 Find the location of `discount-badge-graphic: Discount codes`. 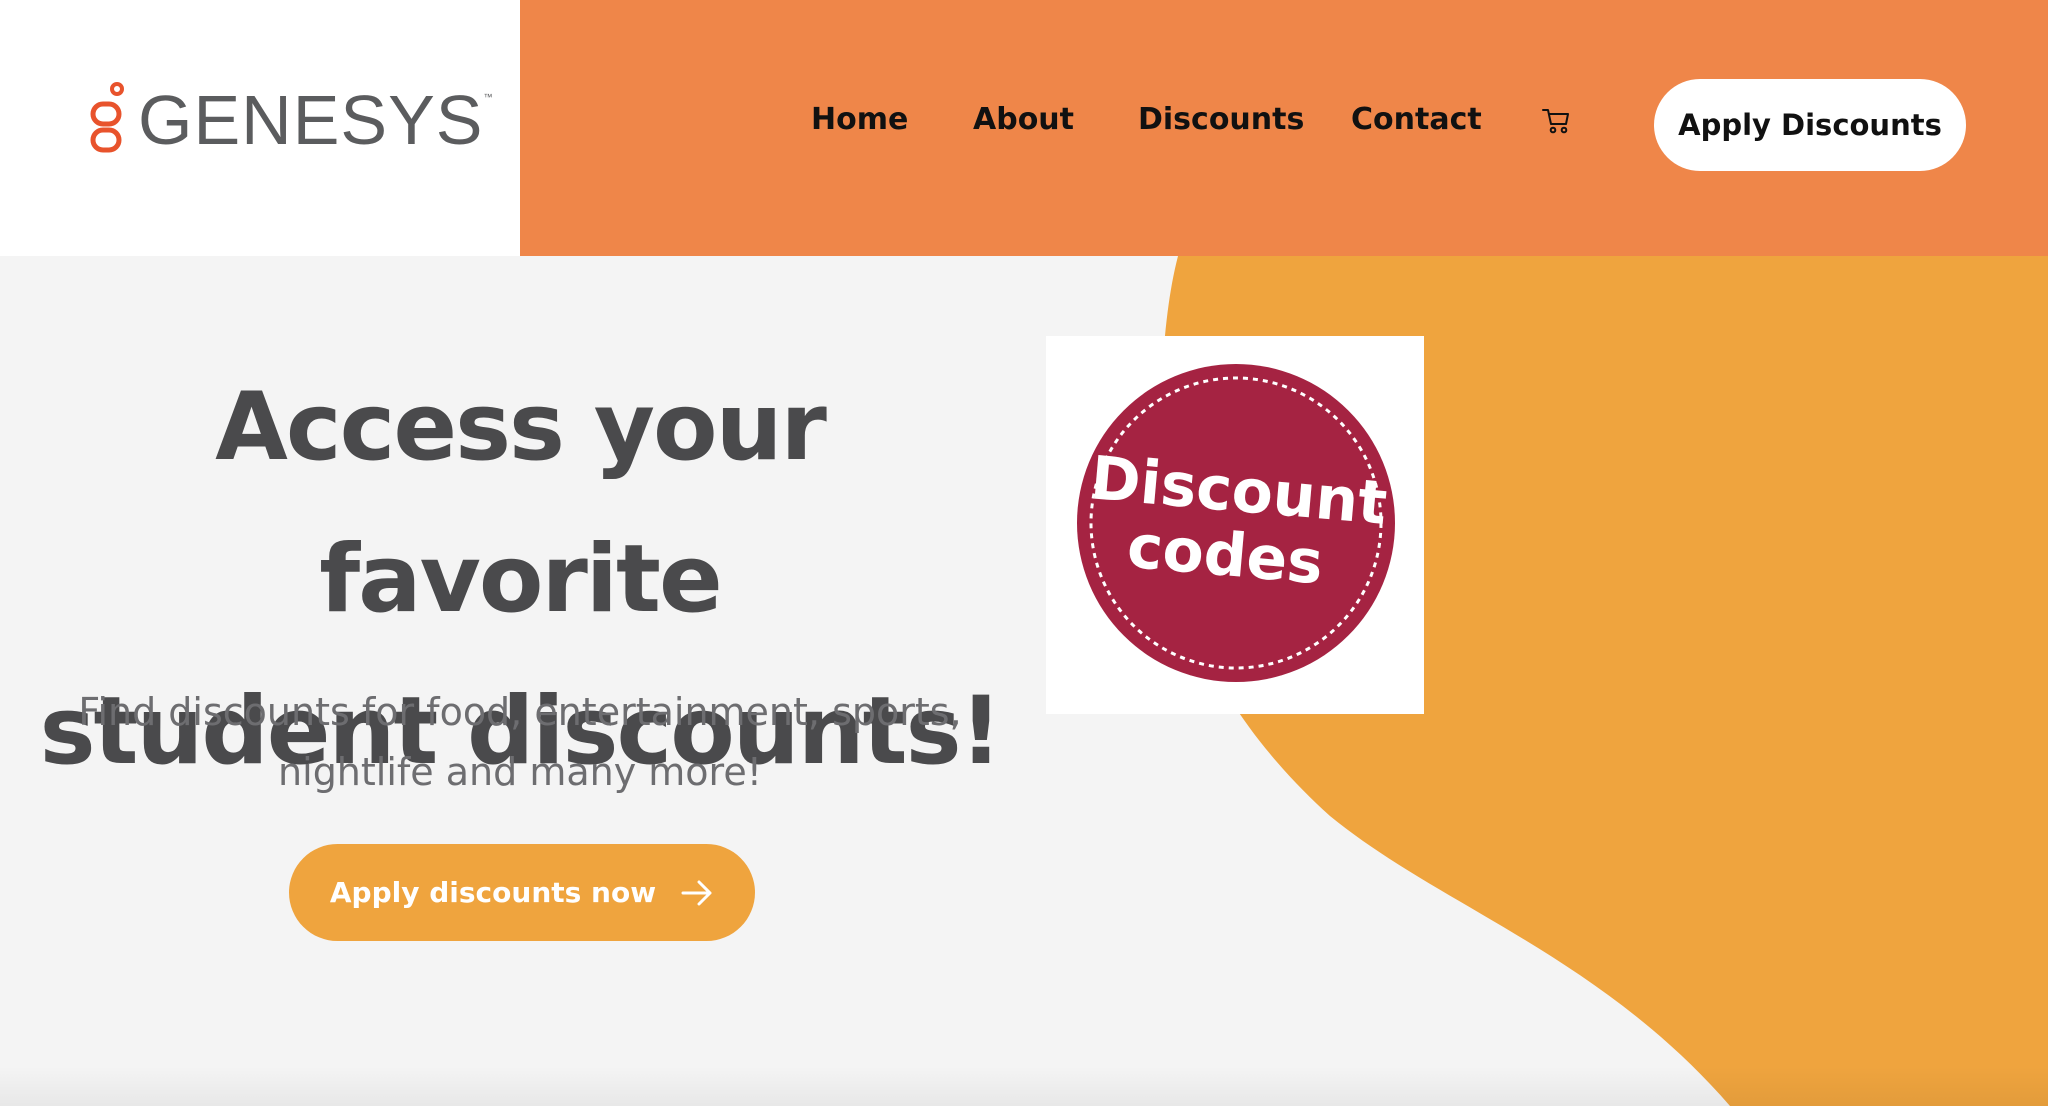

discount-badge-graphic: Discount codes is located at coordinates (1236, 523).